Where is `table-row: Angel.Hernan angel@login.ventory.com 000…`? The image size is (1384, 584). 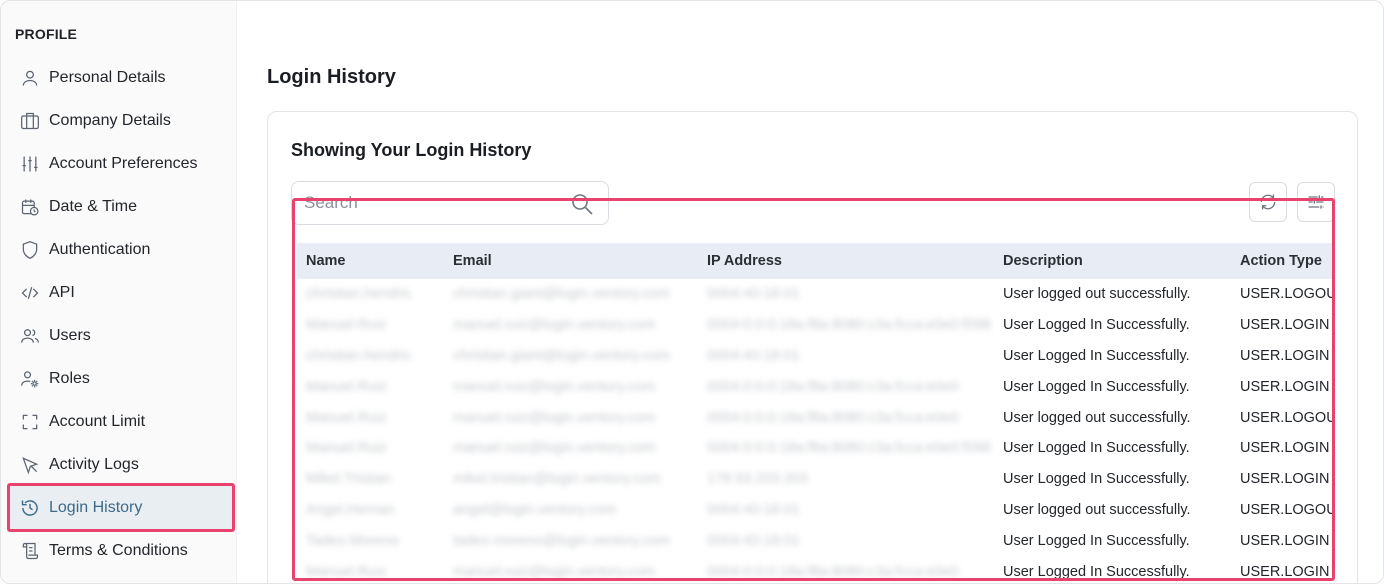
table-row: Angel.Hernan angel@login.ventory.com 000… is located at coordinates (814, 510).